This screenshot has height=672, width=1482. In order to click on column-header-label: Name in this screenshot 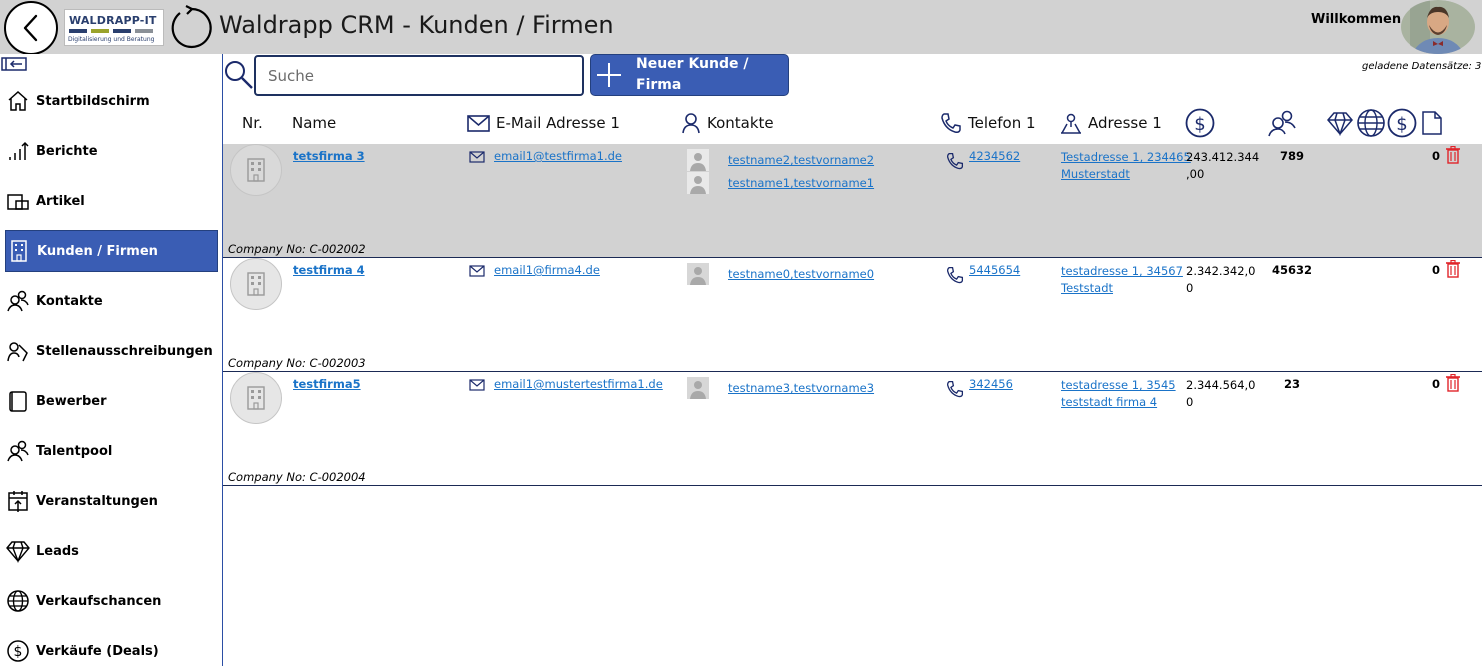, I will do `click(314, 123)`.